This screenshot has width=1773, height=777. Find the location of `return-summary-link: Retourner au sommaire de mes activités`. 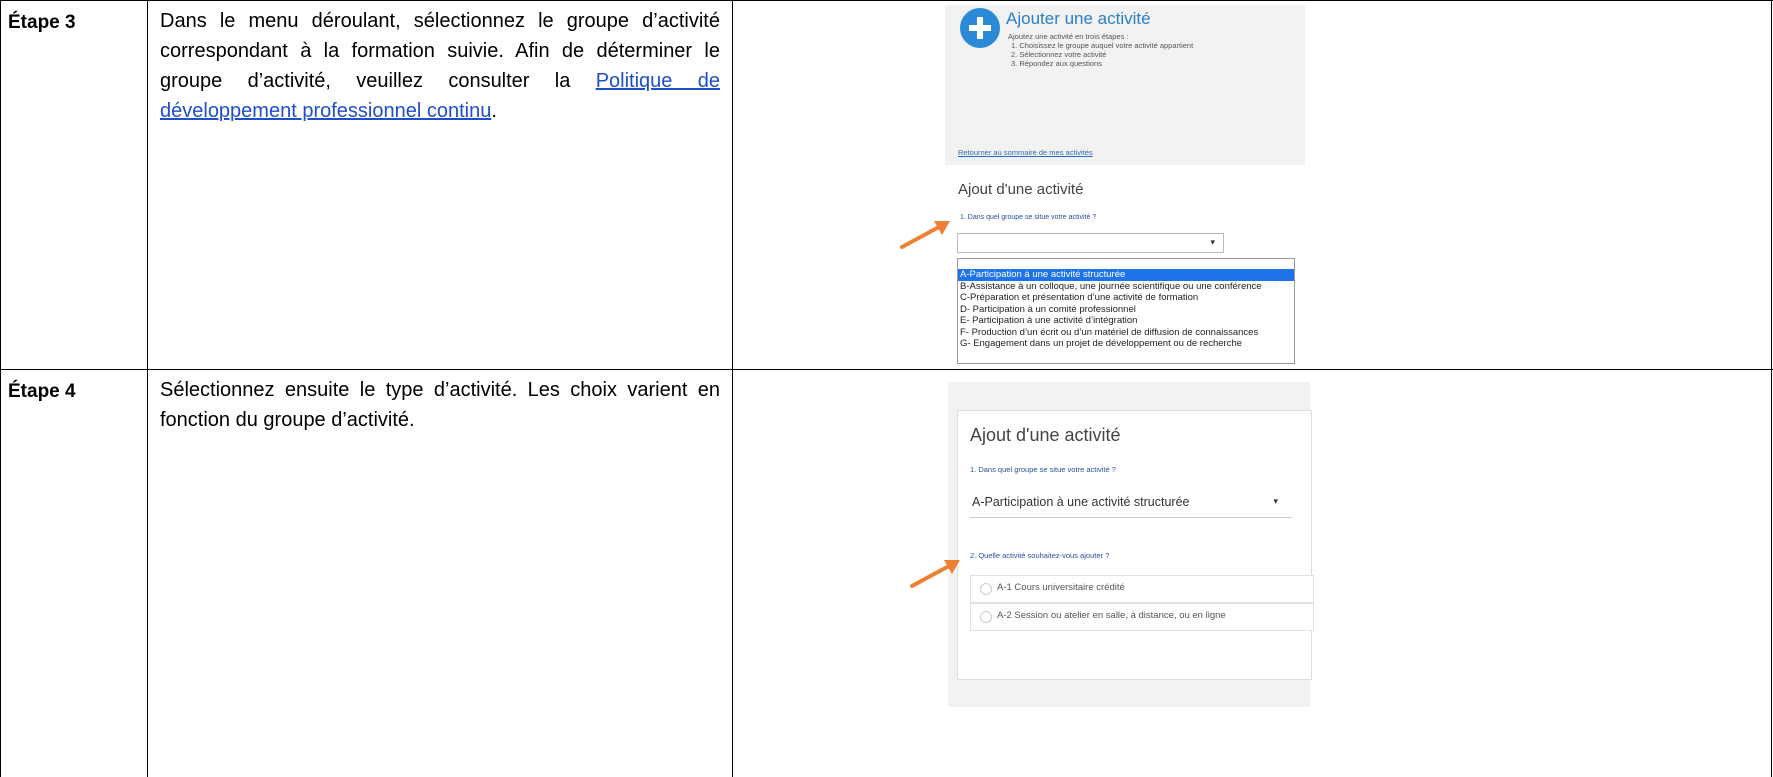

return-summary-link: Retourner au sommaire de mes activités is located at coordinates (1025, 152).